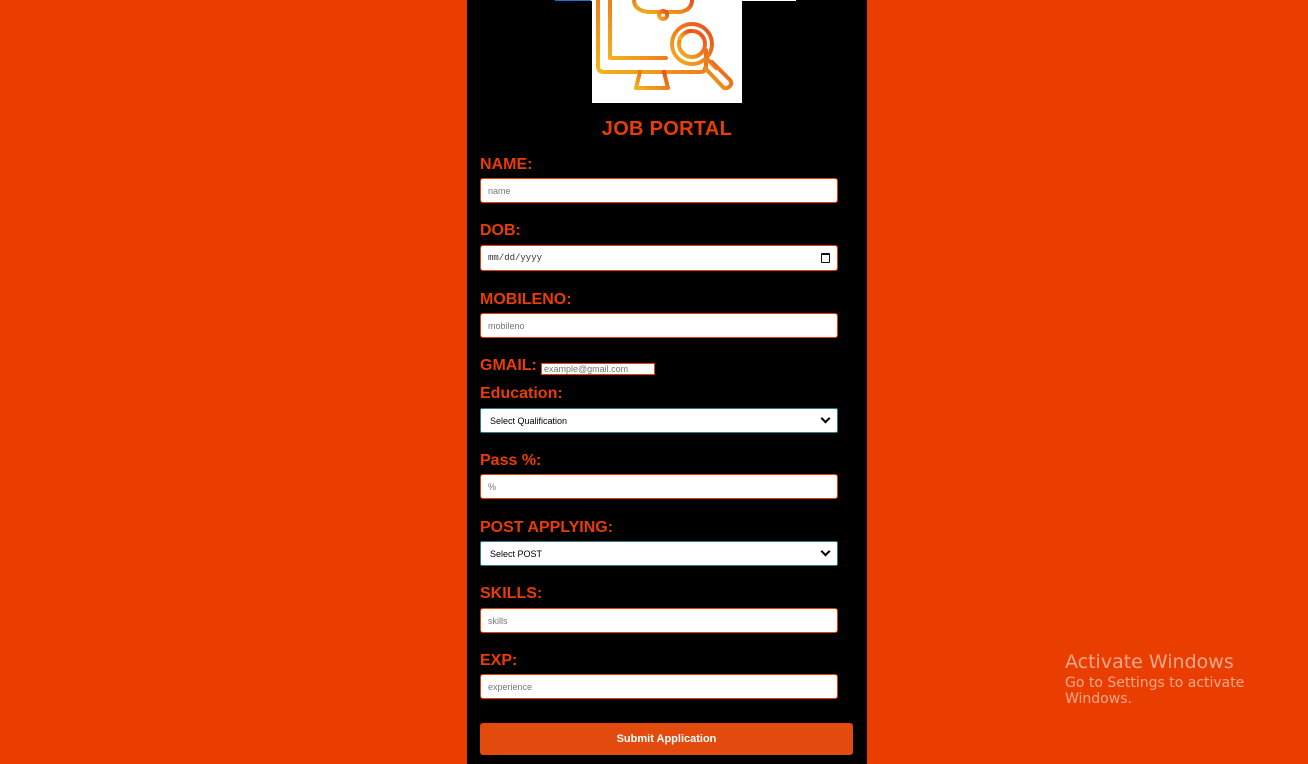  I want to click on watermark-subtitle: Go to Settings to activate Windows., so click(1155, 691).